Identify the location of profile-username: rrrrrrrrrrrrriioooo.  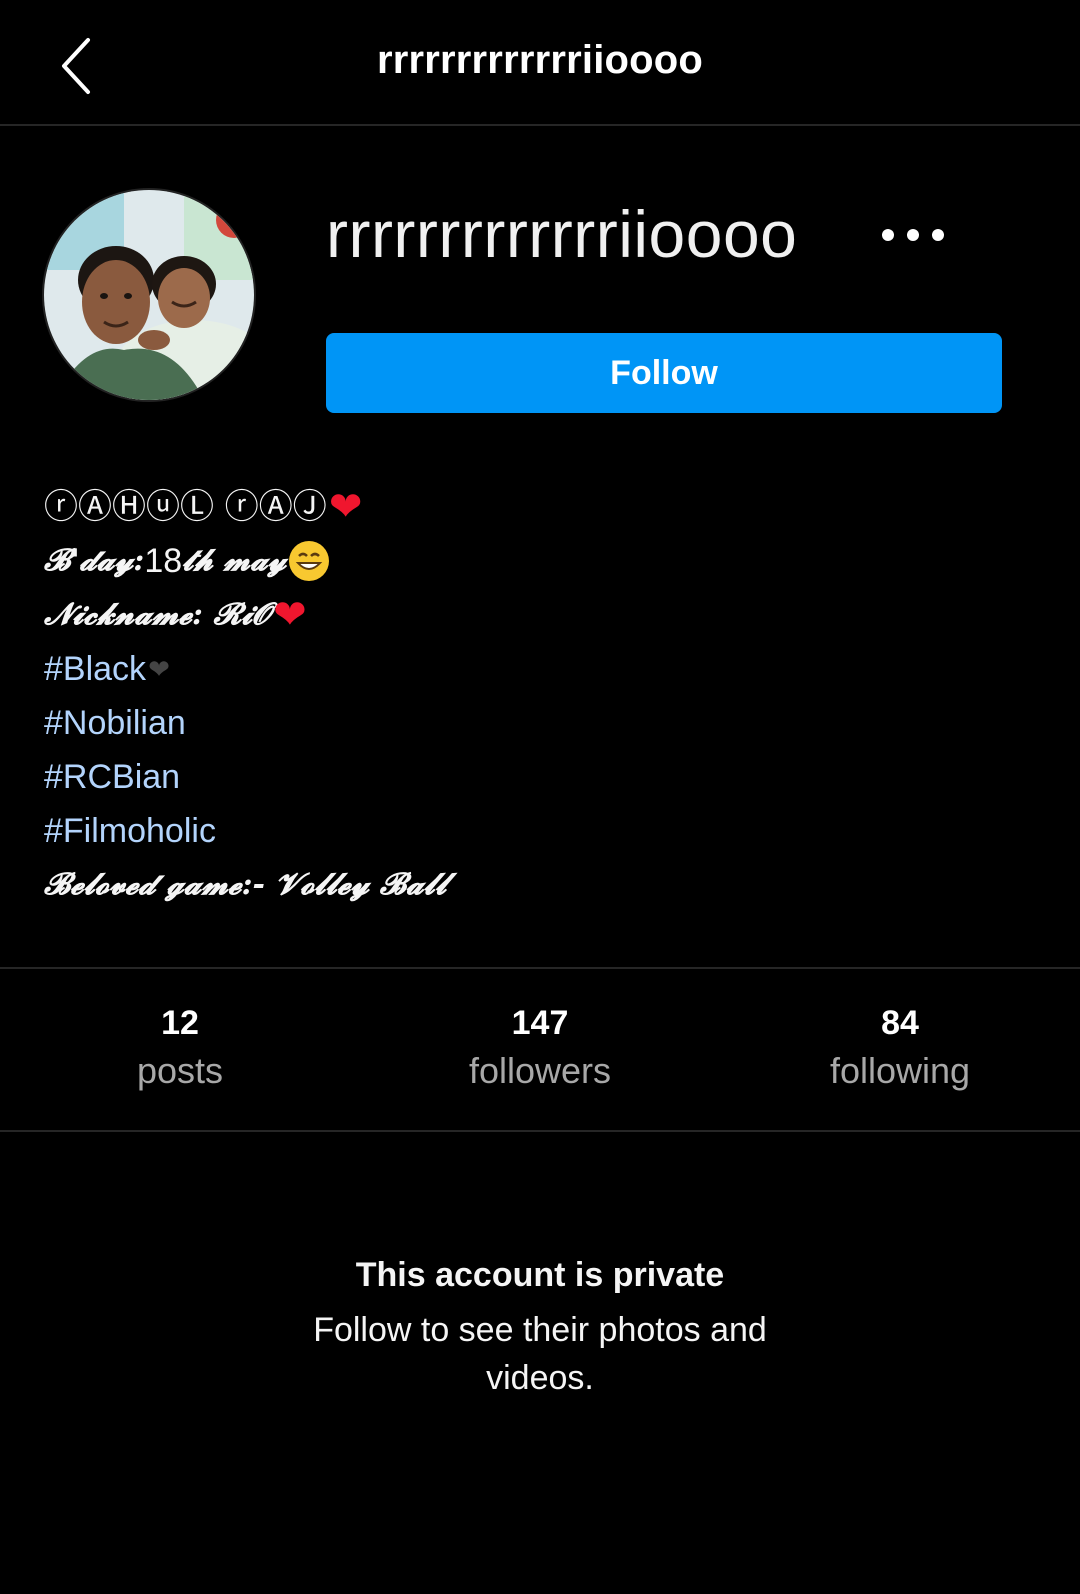
(562, 234).